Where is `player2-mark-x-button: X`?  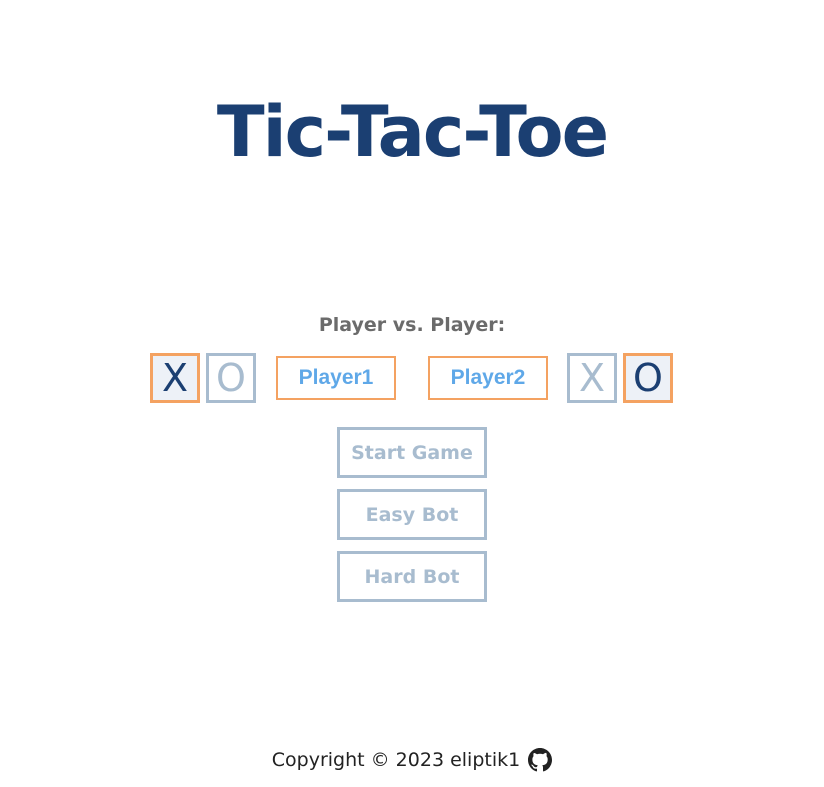 player2-mark-x-button: X is located at coordinates (592, 378).